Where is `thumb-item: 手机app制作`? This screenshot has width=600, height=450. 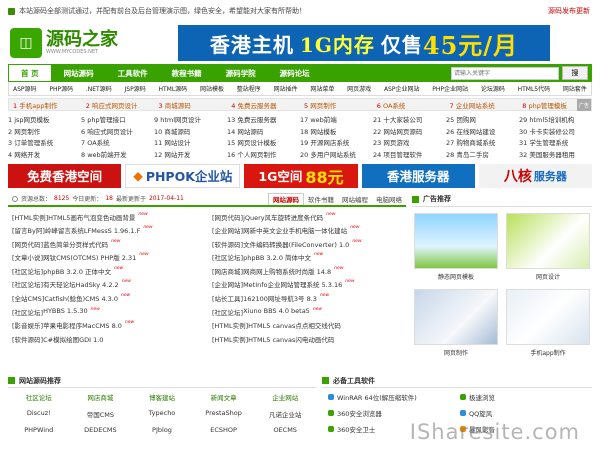 thumb-item: 手机app制作 is located at coordinates (548, 322).